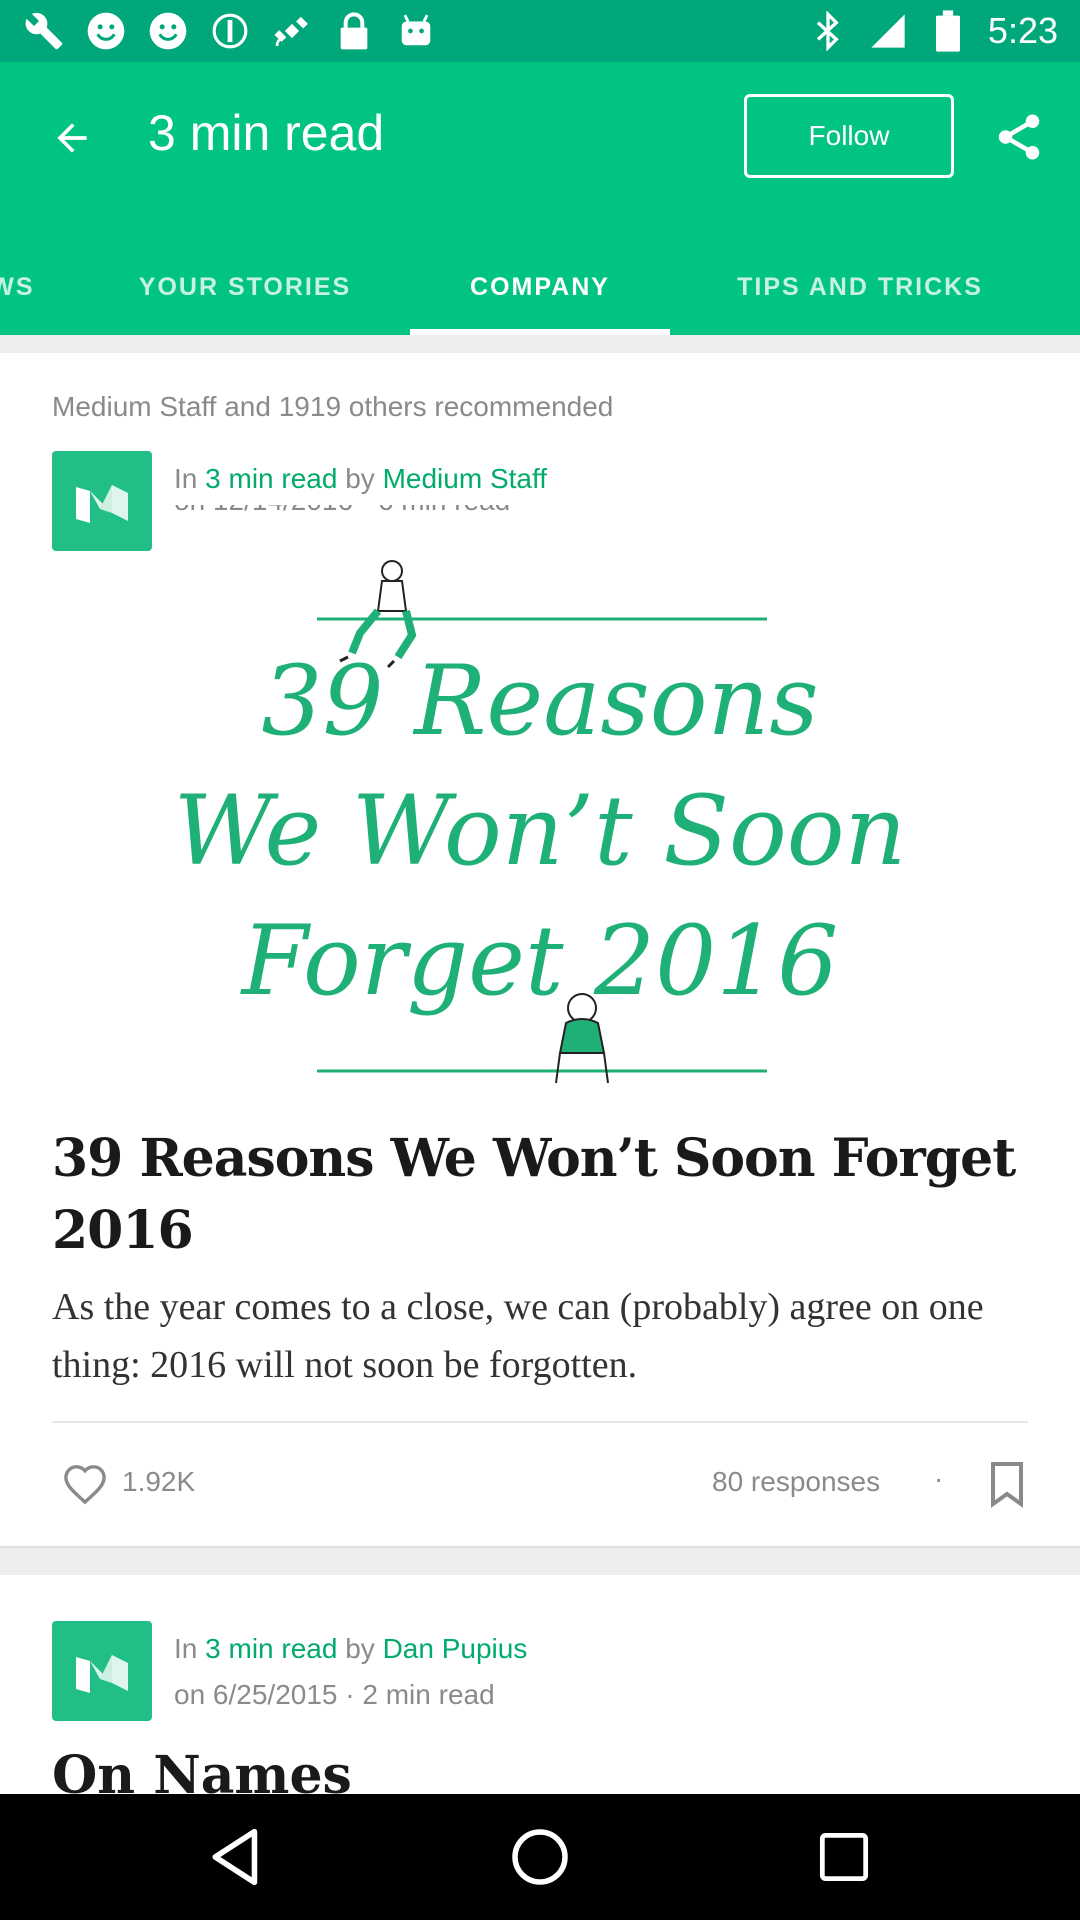  What do you see at coordinates (416, 31) in the screenshot?
I see `android-icon` at bounding box center [416, 31].